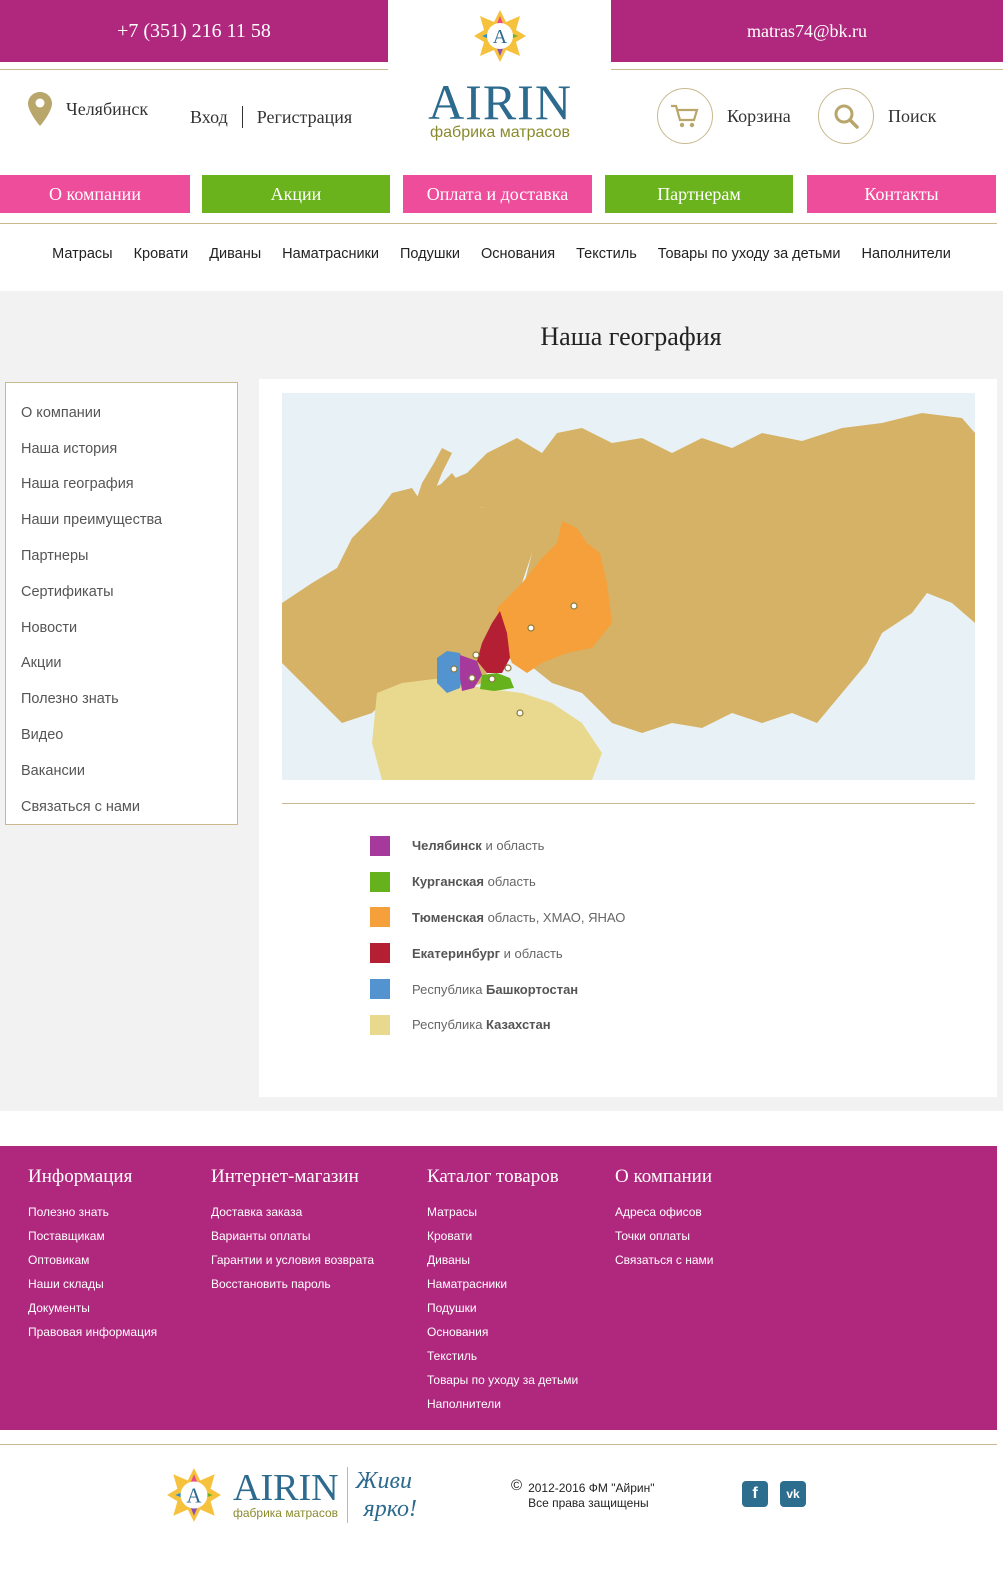 This screenshot has height=1576, width=1003. Describe the element at coordinates (499, 132) in the screenshot. I see `logo-tagline: фабрика матрасов` at that location.